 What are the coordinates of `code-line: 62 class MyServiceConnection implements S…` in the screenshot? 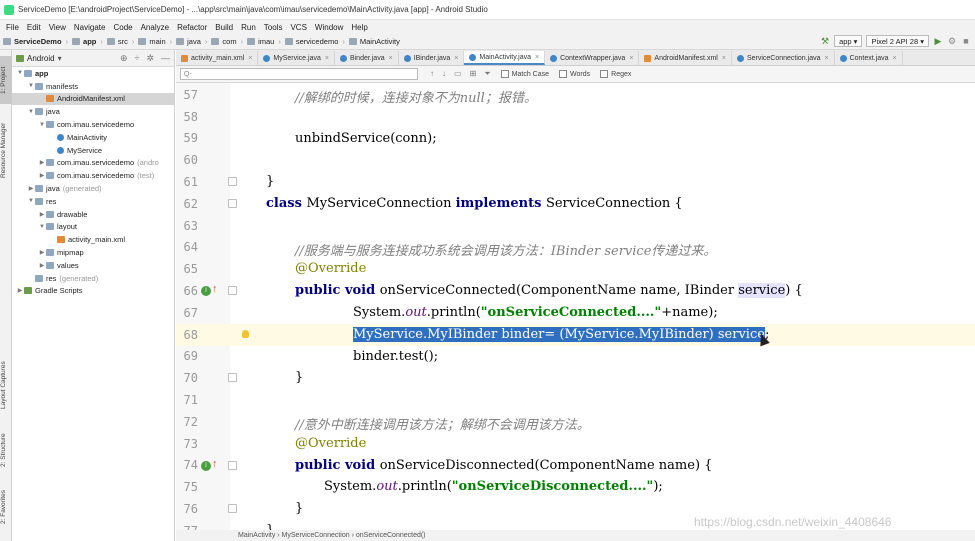 It's located at (575, 204).